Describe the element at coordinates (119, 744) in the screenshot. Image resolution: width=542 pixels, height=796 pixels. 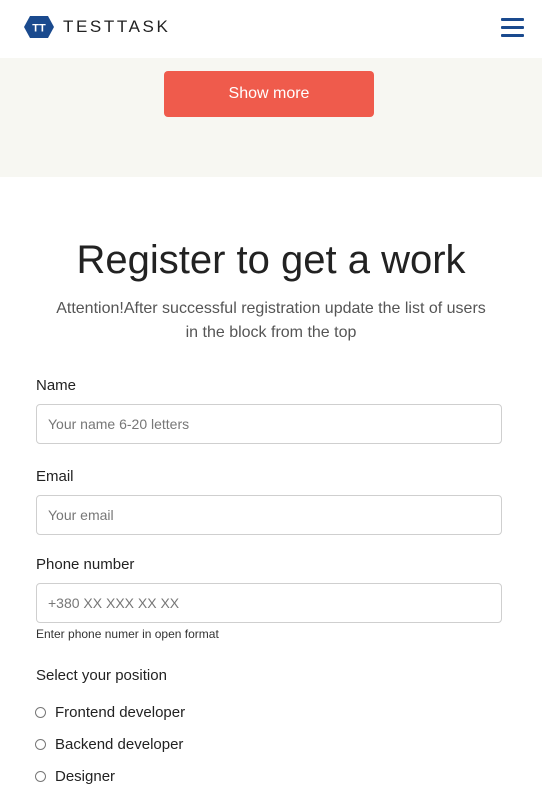
I see `position-option-label: Backend developer` at that location.